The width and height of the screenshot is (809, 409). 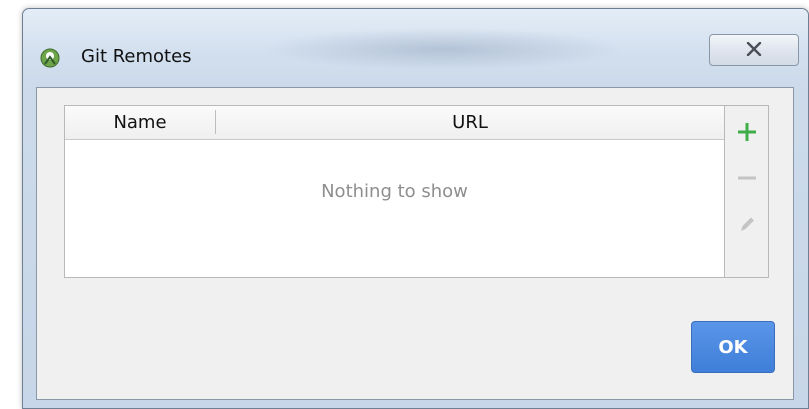 I want to click on android-studio-icon, so click(x=50, y=58).